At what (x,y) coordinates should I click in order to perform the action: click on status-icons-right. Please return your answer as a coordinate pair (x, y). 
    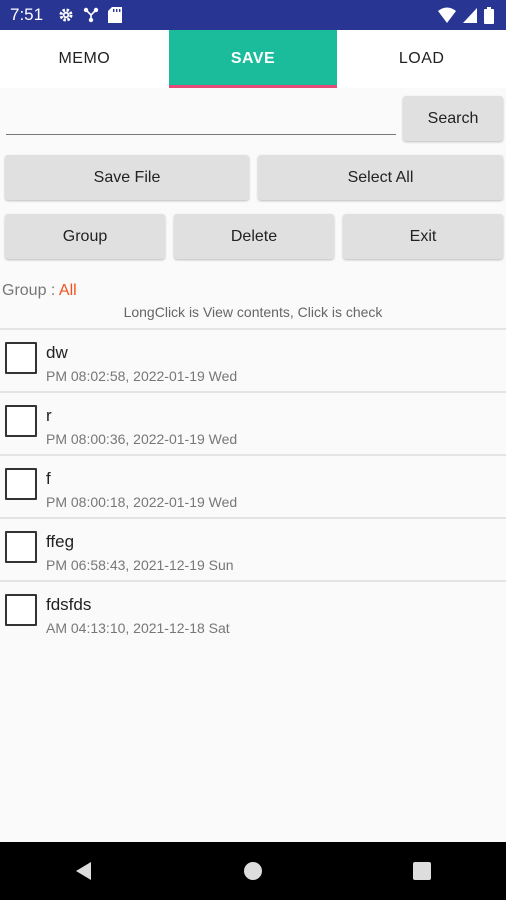
    Looking at the image, I should click on (466, 15).